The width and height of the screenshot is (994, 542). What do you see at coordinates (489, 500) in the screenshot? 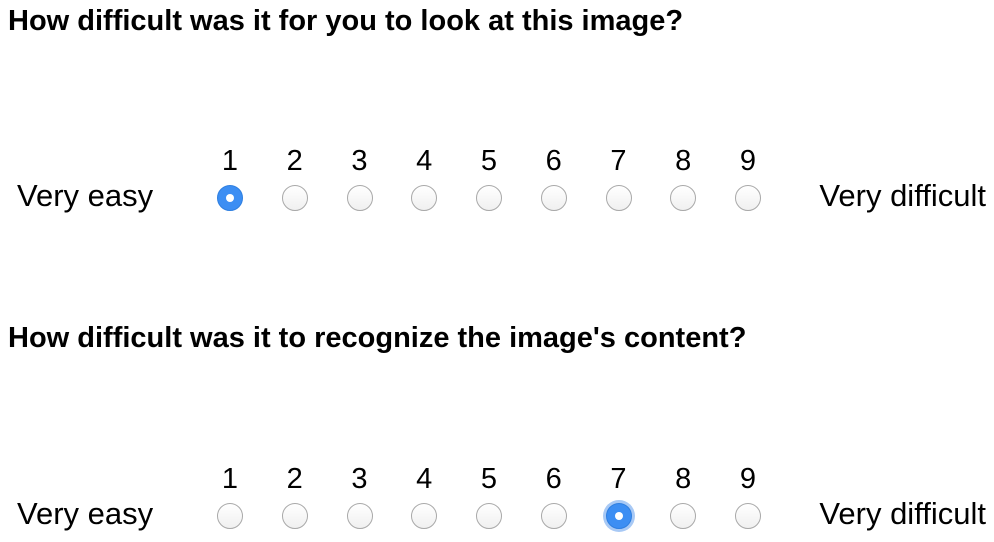
I see `question-2-option-5: 5` at bounding box center [489, 500].